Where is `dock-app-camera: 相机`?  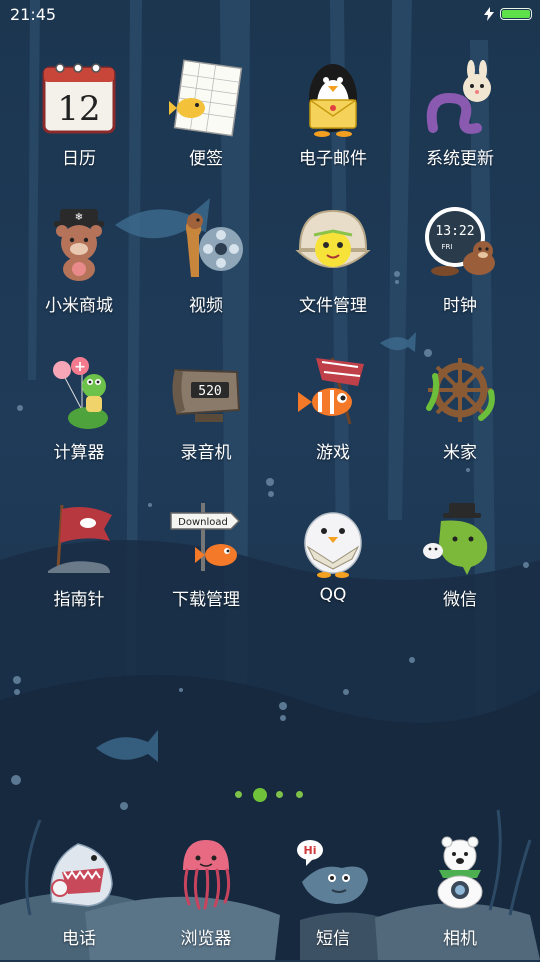 dock-app-camera: 相机 is located at coordinates (460, 897).